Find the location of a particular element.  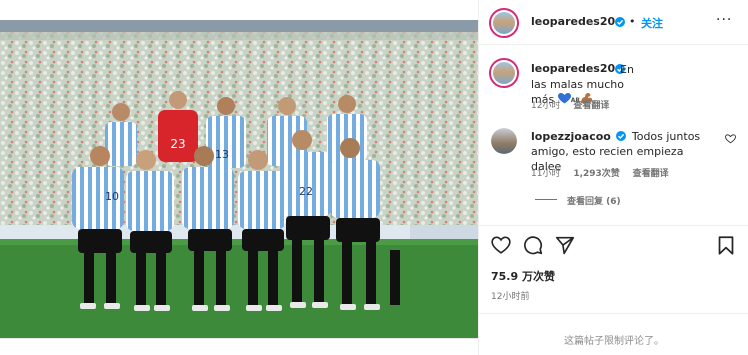

post-time: 12小时前 is located at coordinates (510, 297).